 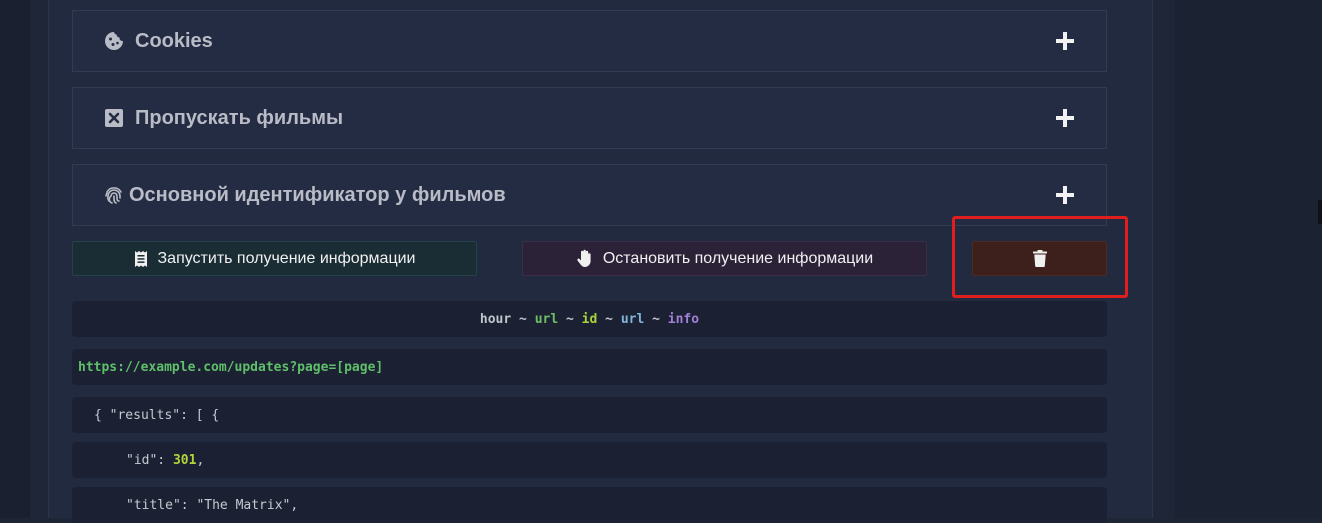 What do you see at coordinates (495, 319) in the screenshot?
I see `format-token: hour` at bounding box center [495, 319].